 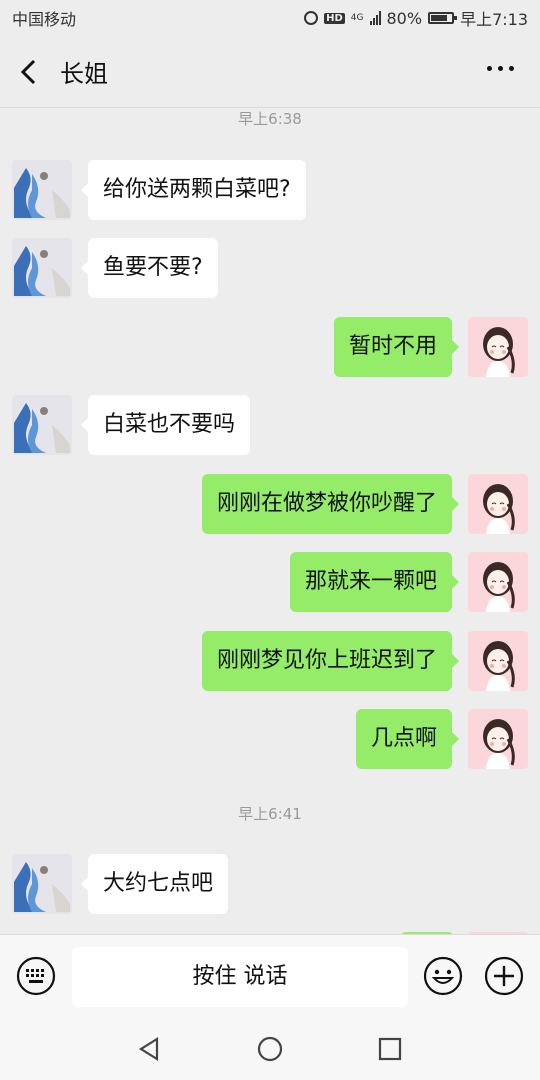 I want to click on carrier-label: 中国移动, so click(x=44, y=19).